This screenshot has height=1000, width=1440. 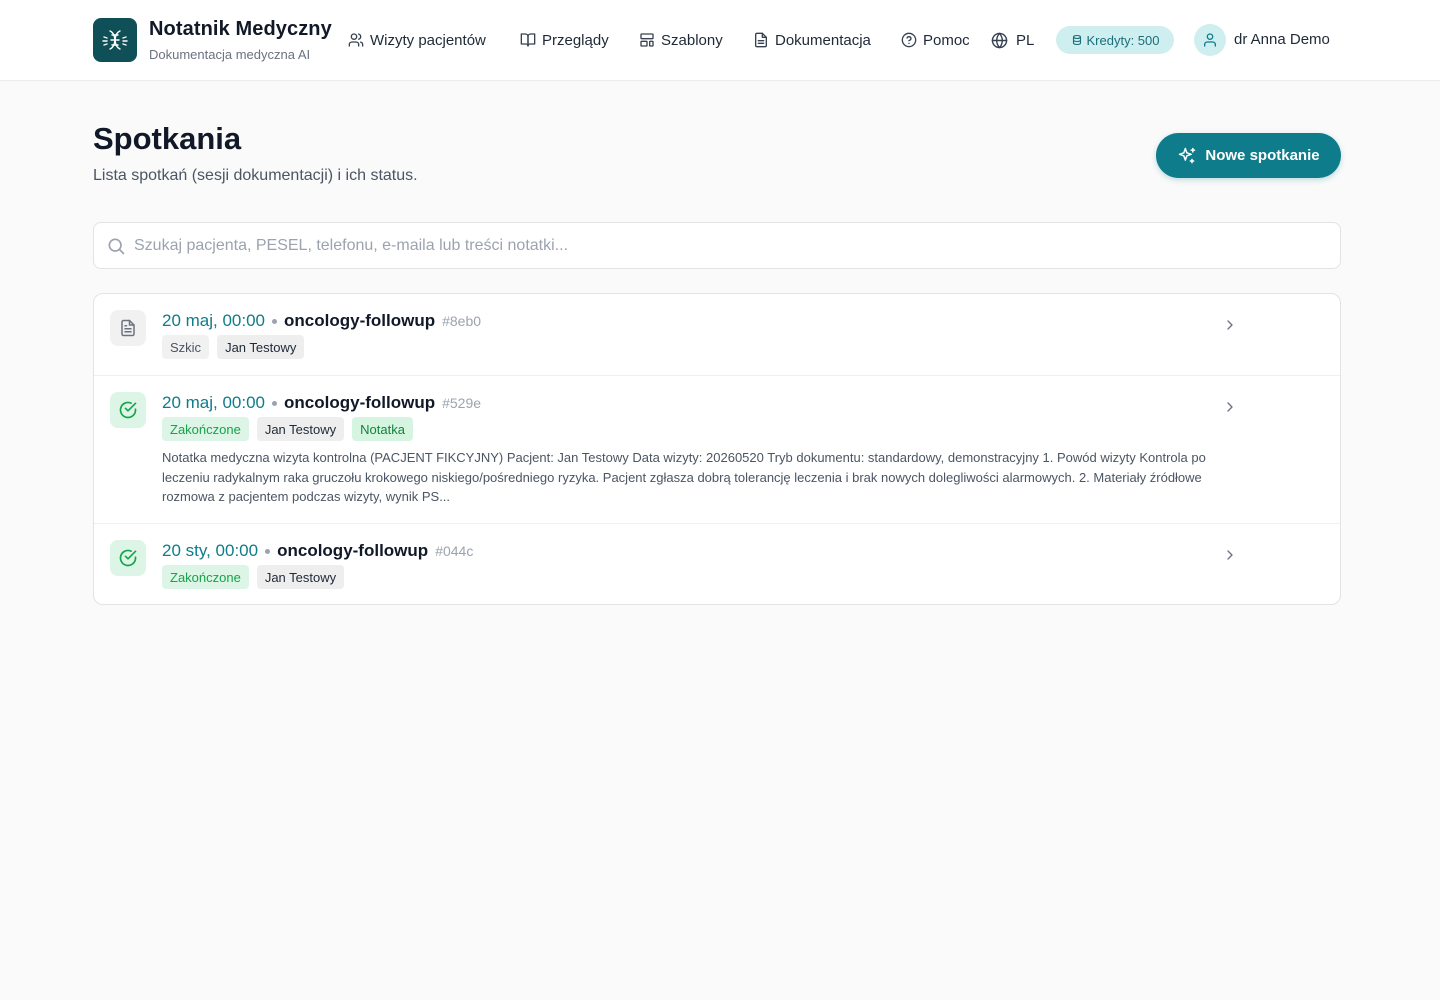 What do you see at coordinates (999, 40) in the screenshot?
I see `globe-icon` at bounding box center [999, 40].